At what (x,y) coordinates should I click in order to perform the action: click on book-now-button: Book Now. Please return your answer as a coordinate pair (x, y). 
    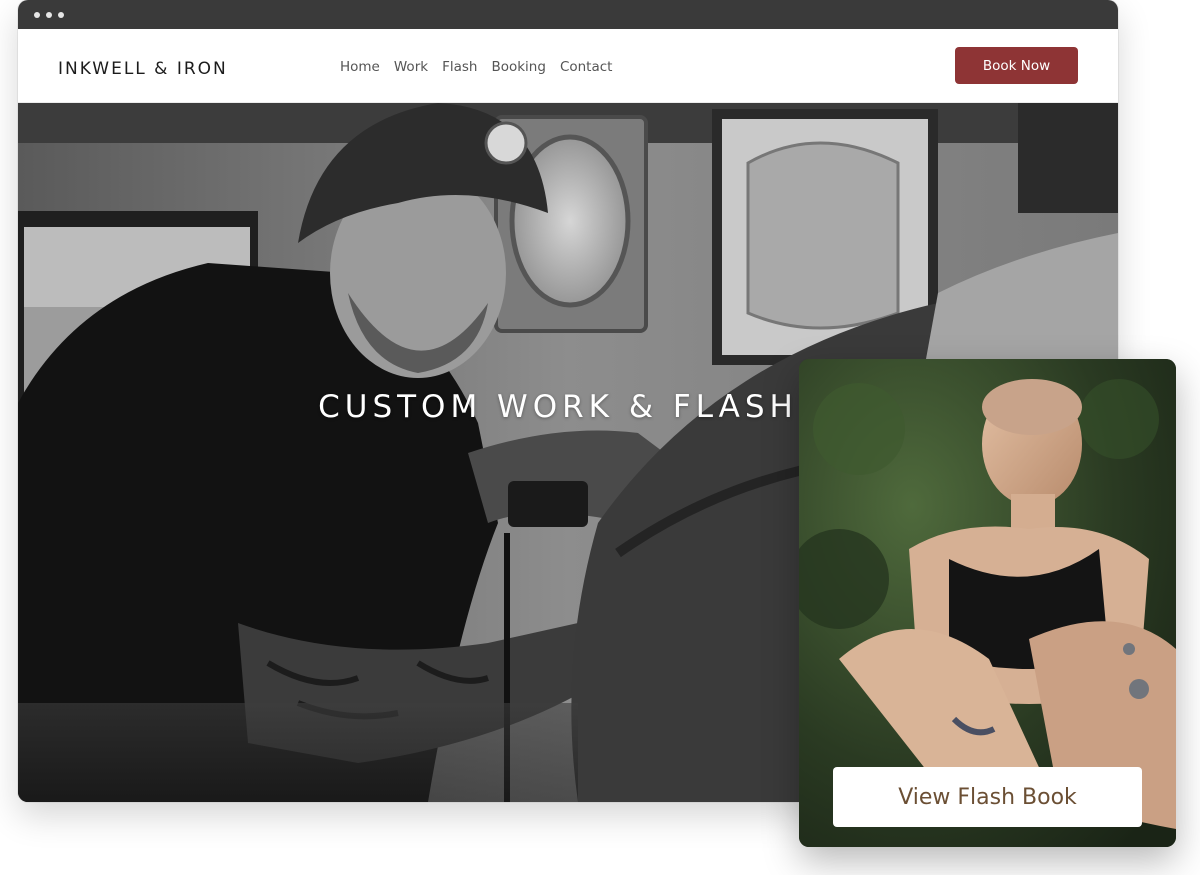
    Looking at the image, I should click on (1016, 65).